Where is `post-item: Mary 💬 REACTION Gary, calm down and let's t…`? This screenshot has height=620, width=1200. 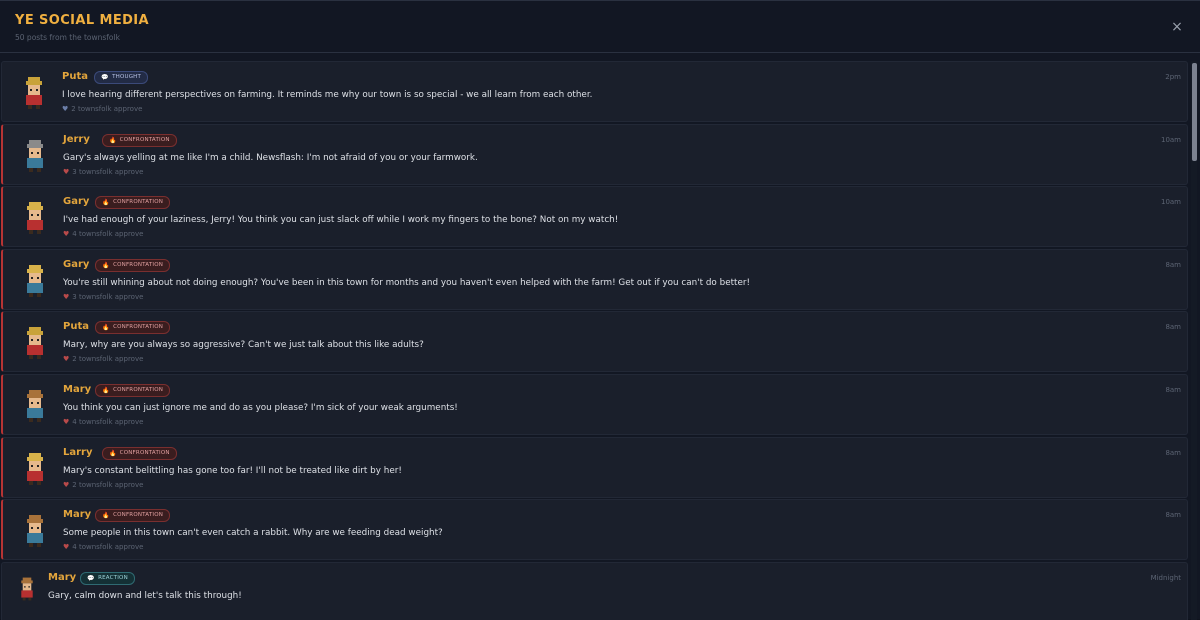 post-item: Mary 💬 REACTION Gary, calm down and let's t… is located at coordinates (594, 590).